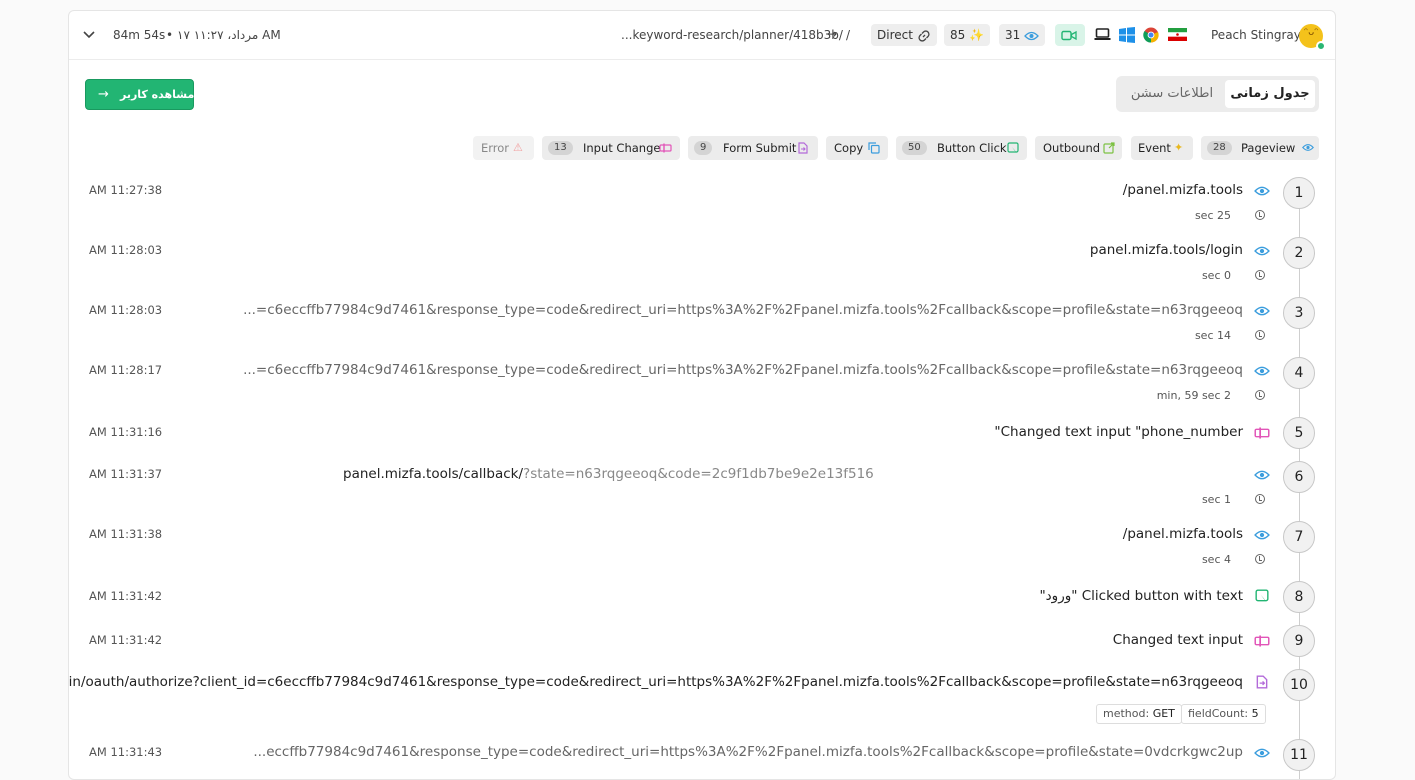 Image resolution: width=1415 pixels, height=780 pixels. I want to click on tab-timeline: جدول زمانی, so click(1270, 94).